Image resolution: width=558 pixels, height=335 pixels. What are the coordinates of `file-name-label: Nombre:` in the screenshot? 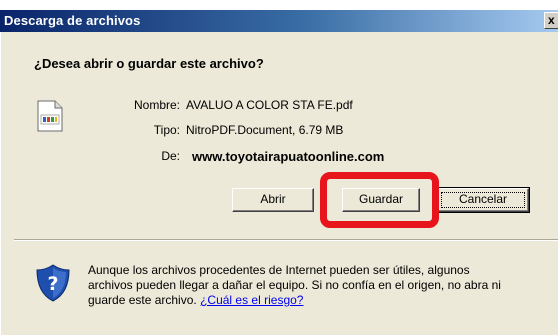 It's located at (156, 105).